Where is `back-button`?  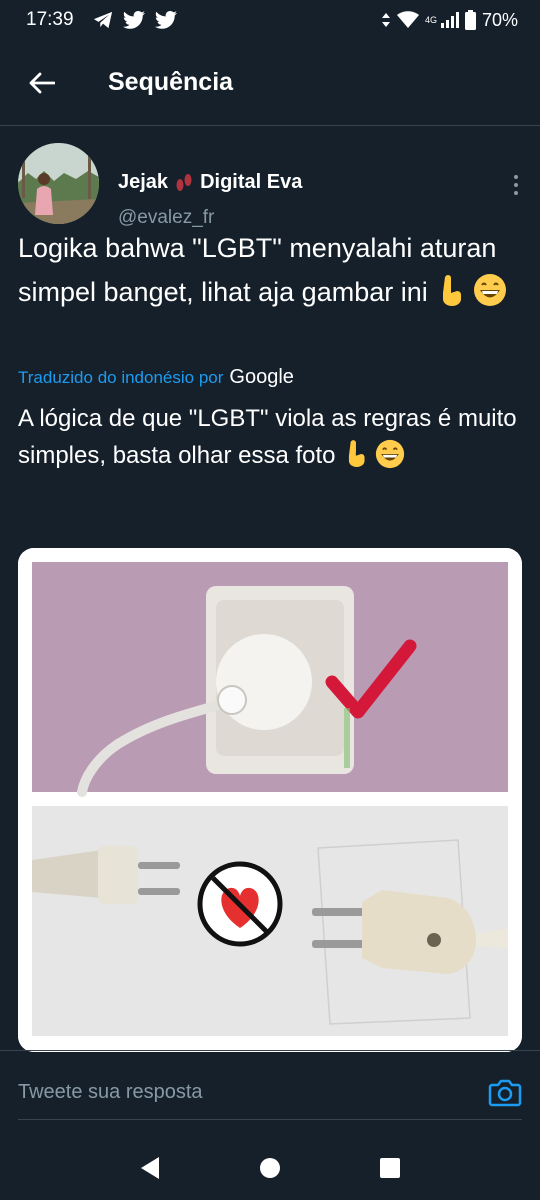 back-button is located at coordinates (42, 83).